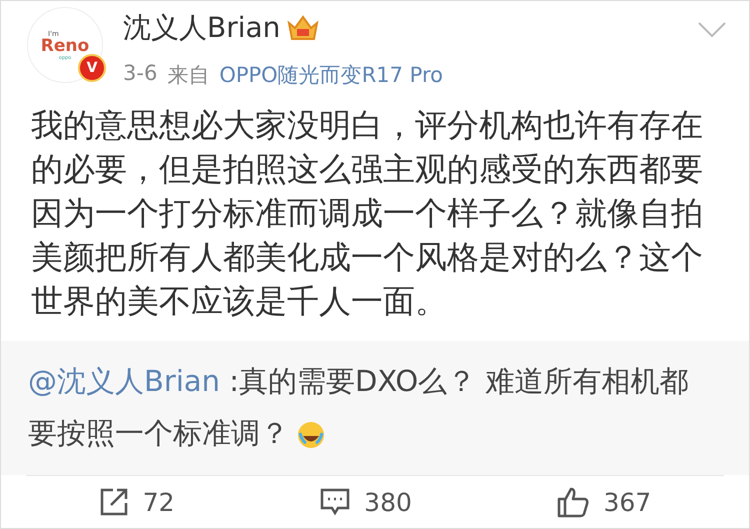 The image size is (750, 529). Describe the element at coordinates (188, 75) in the screenshot. I see `source-label: 来自` at that location.